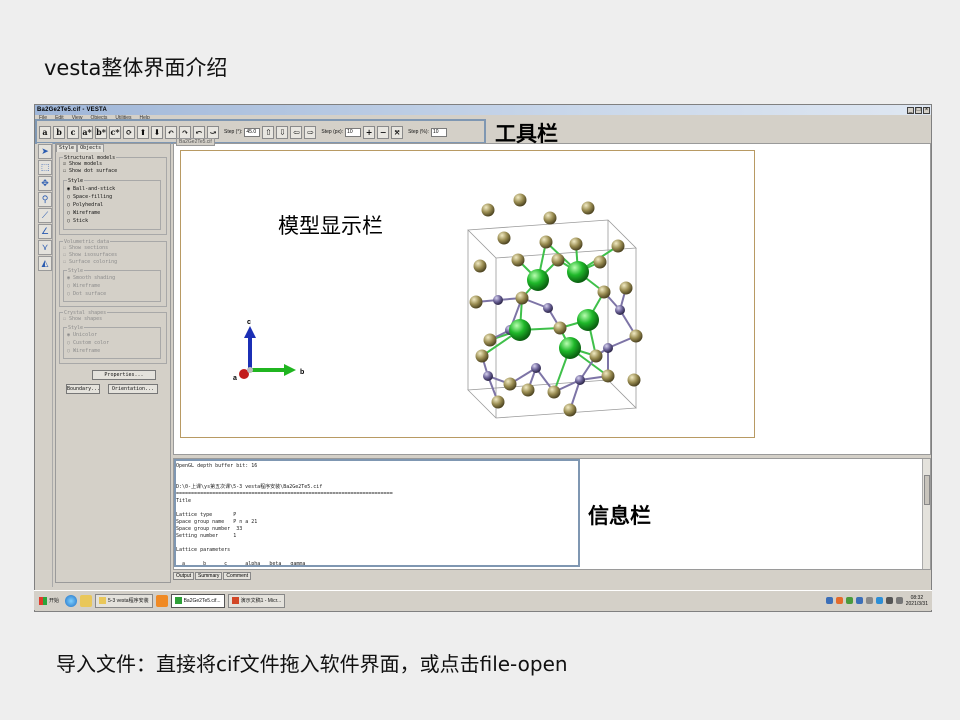  I want to click on tab-style: Style, so click(67, 148).